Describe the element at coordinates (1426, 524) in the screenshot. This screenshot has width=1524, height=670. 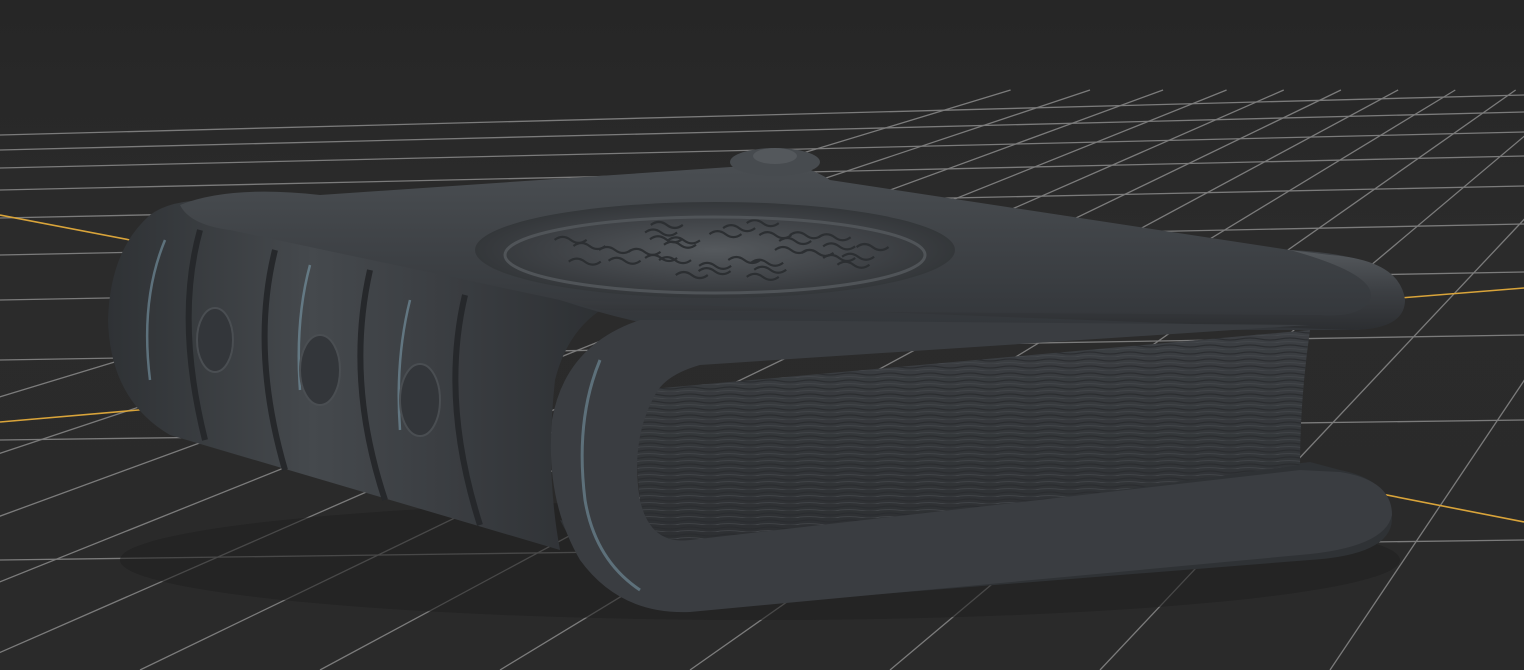
I see `grid-line-column` at that location.